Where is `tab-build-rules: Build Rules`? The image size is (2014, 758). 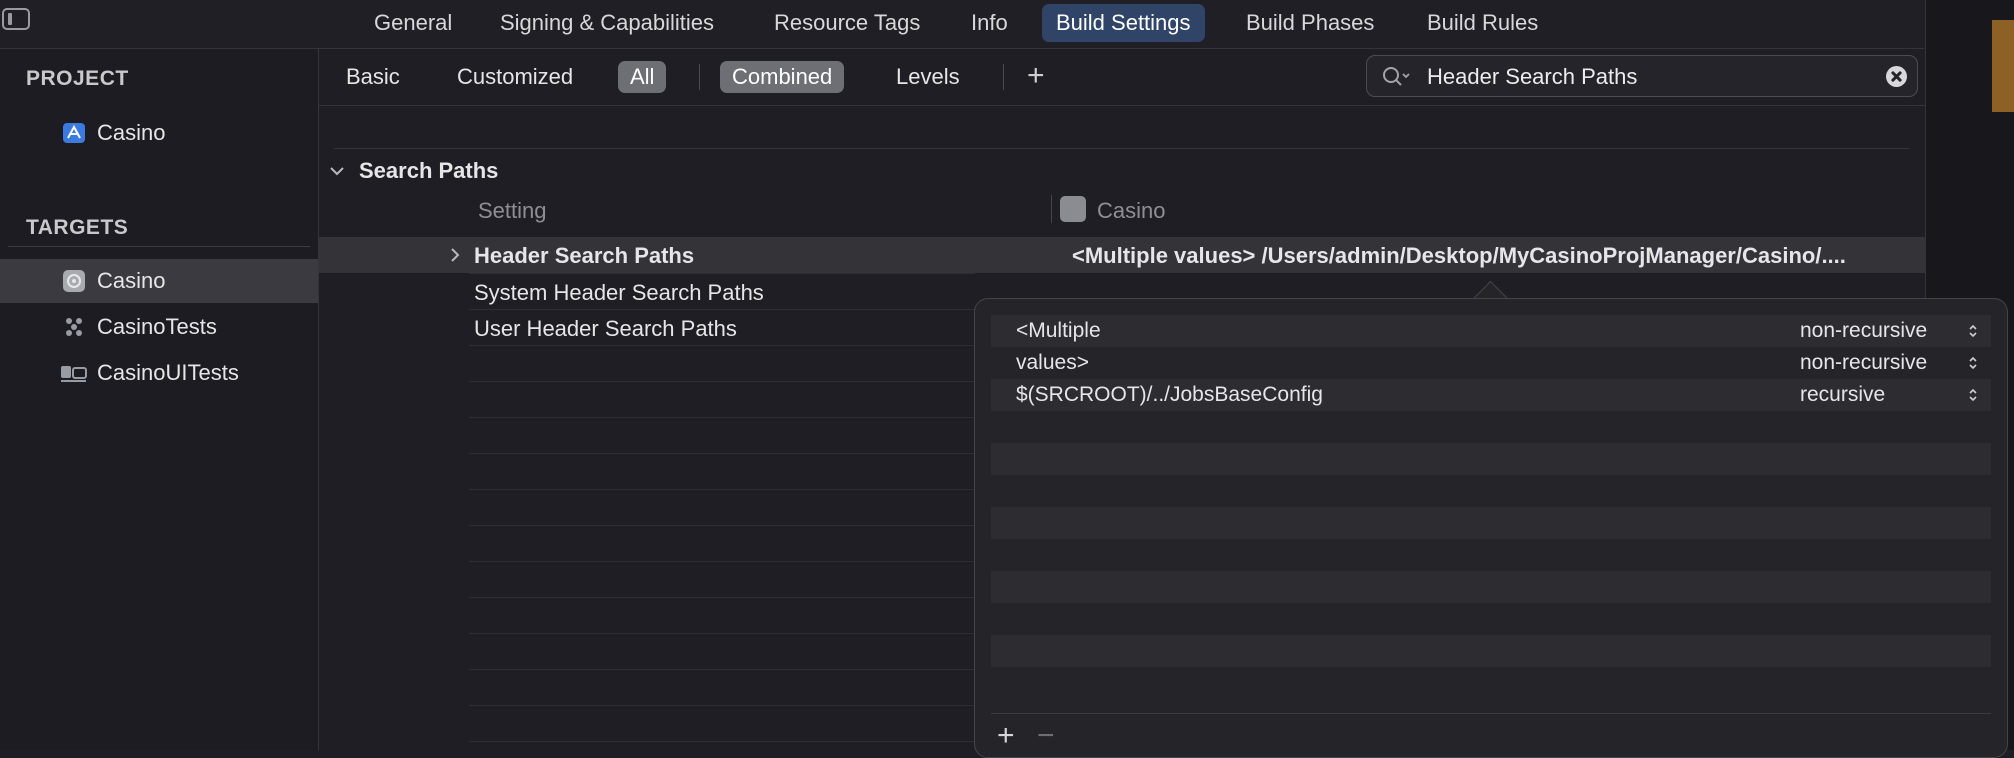 tab-build-rules: Build Rules is located at coordinates (1482, 23).